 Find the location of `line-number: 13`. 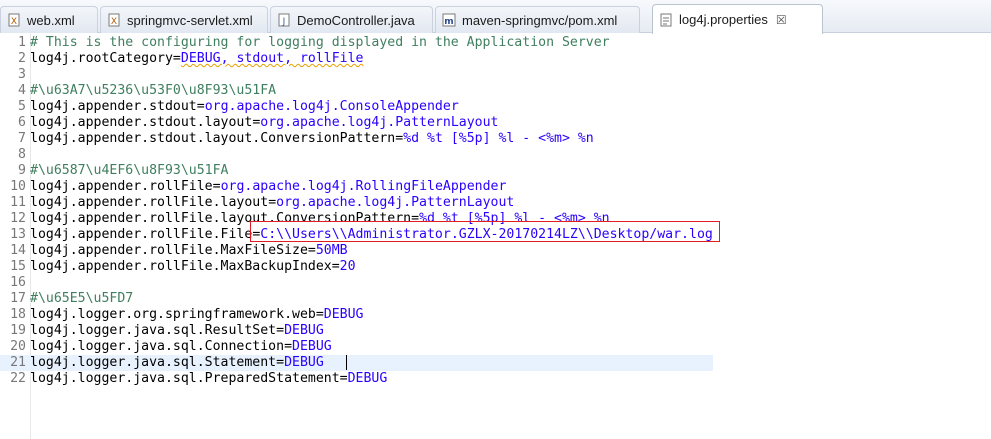

line-number: 13 is located at coordinates (18, 234).